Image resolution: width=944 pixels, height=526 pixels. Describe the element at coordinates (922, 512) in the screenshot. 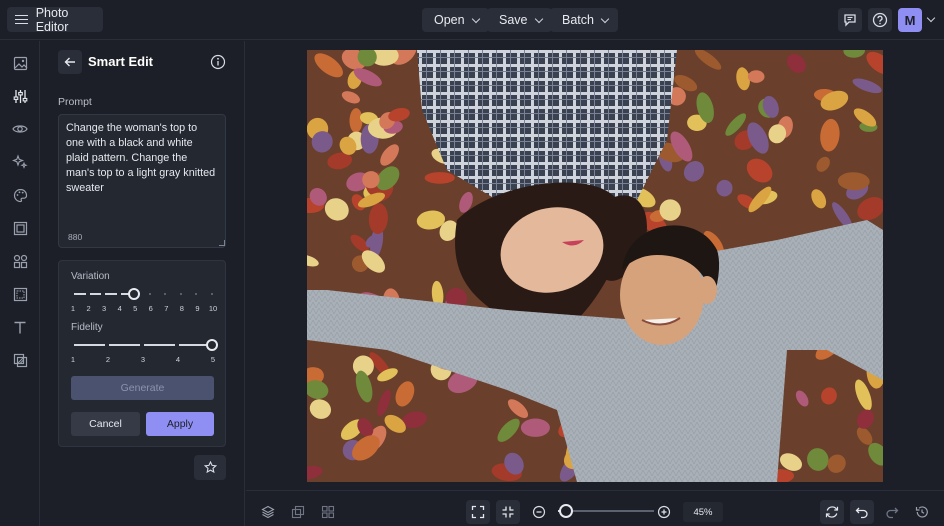

I see `history-button` at that location.